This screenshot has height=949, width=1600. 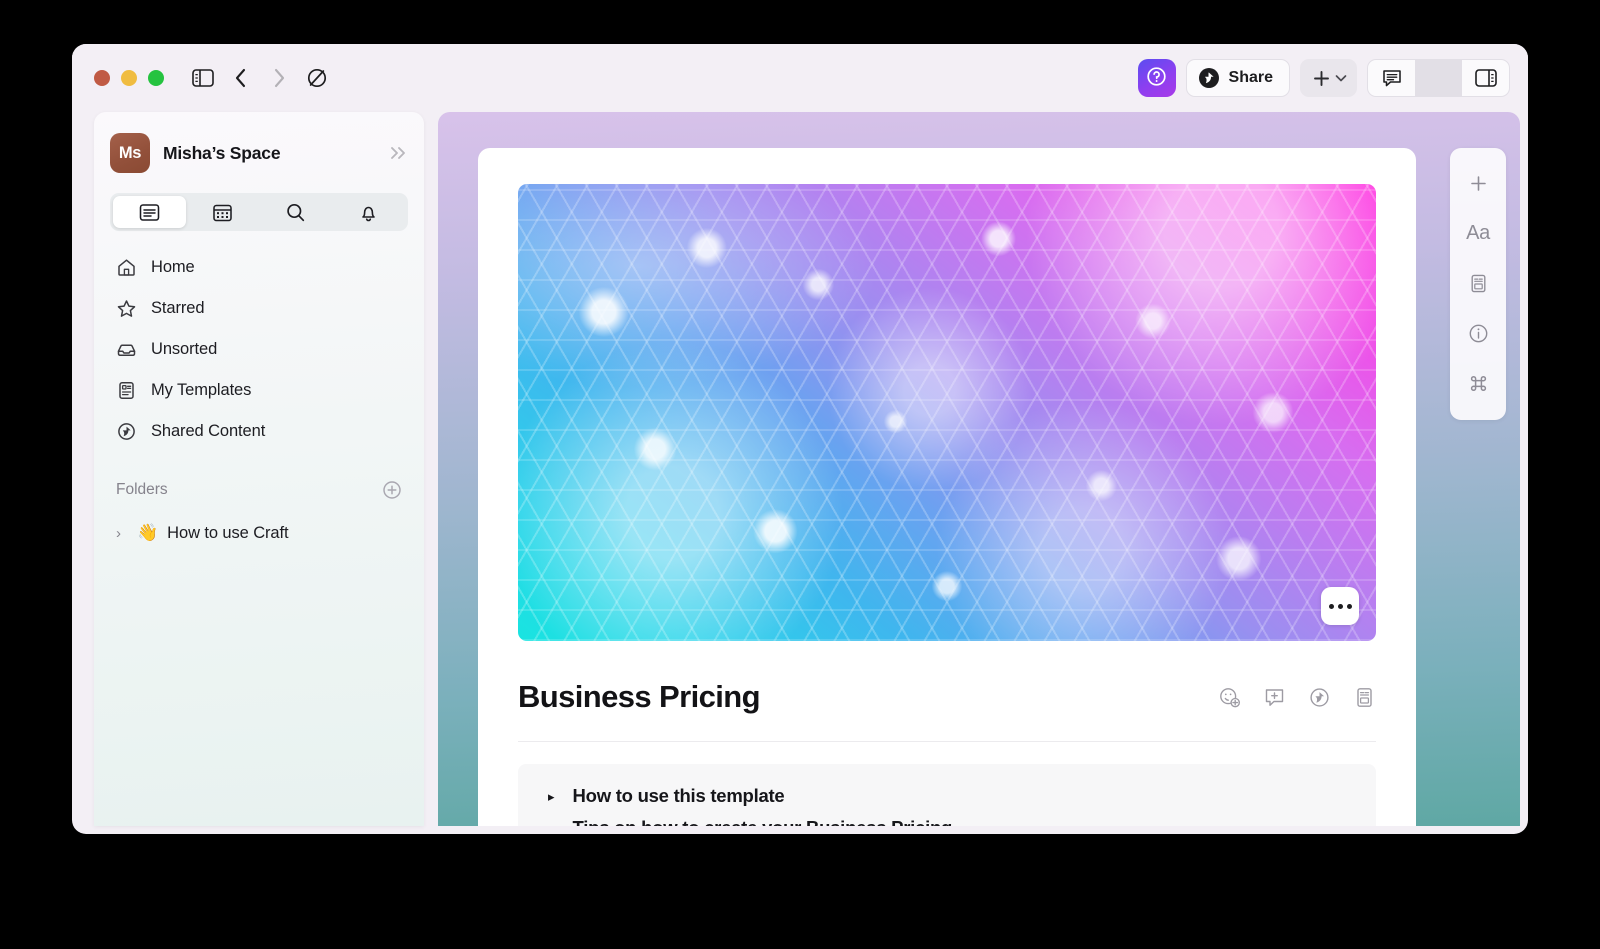 I want to click on folders-header: Folders, so click(x=259, y=490).